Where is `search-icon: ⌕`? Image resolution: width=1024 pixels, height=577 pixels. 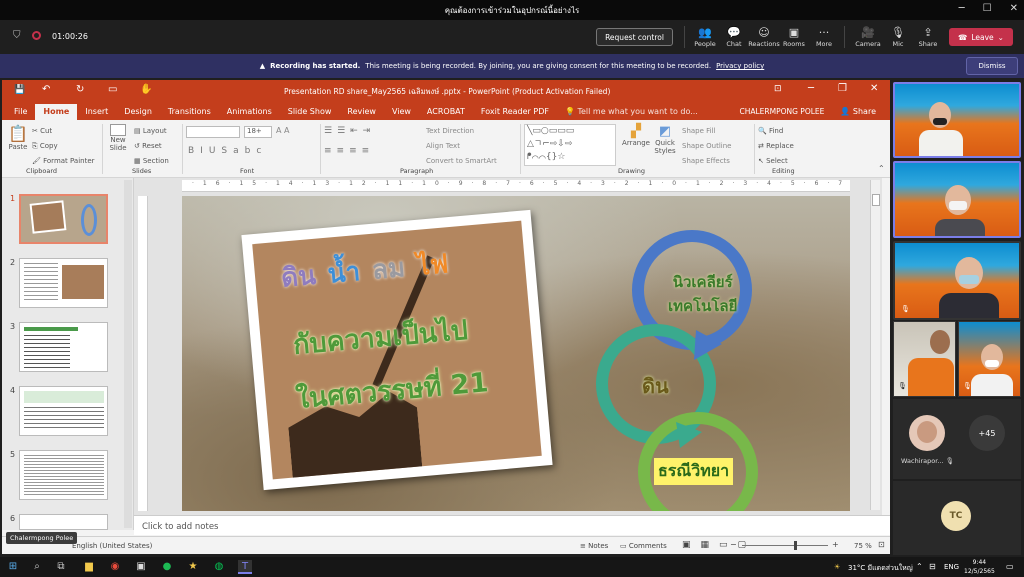 search-icon: ⌕ is located at coordinates (37, 567).